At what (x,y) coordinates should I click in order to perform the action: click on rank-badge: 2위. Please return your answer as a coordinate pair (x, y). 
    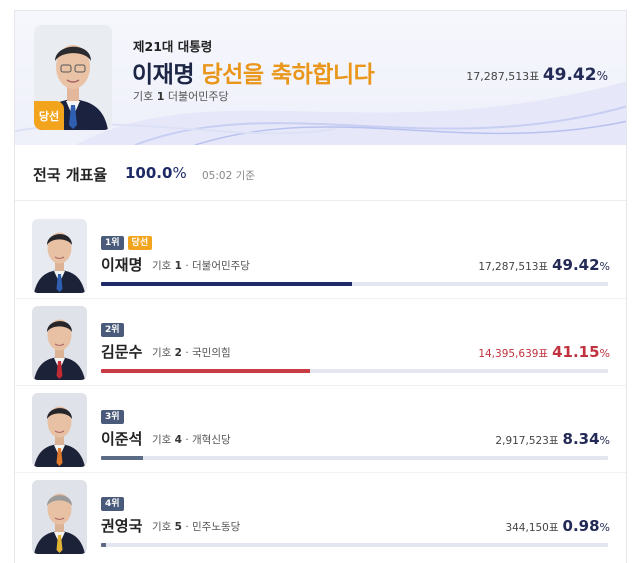
    Looking at the image, I should click on (112, 330).